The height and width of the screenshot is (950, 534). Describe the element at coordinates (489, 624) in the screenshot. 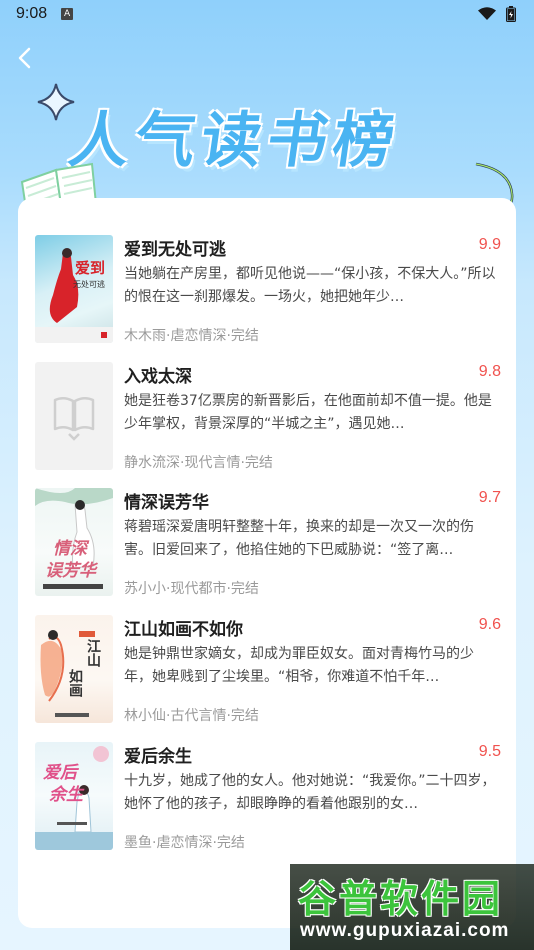

I see `book-score: 9.6` at that location.